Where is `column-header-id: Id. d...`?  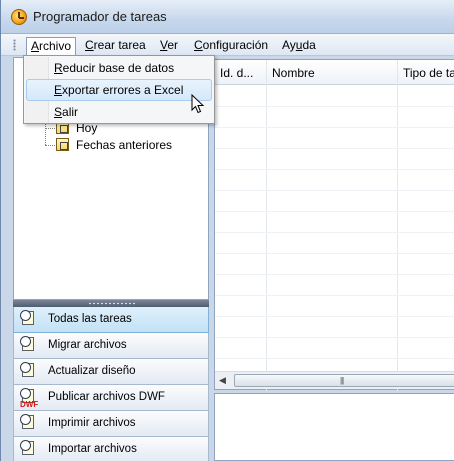 column-header-id: Id. d... is located at coordinates (236, 73).